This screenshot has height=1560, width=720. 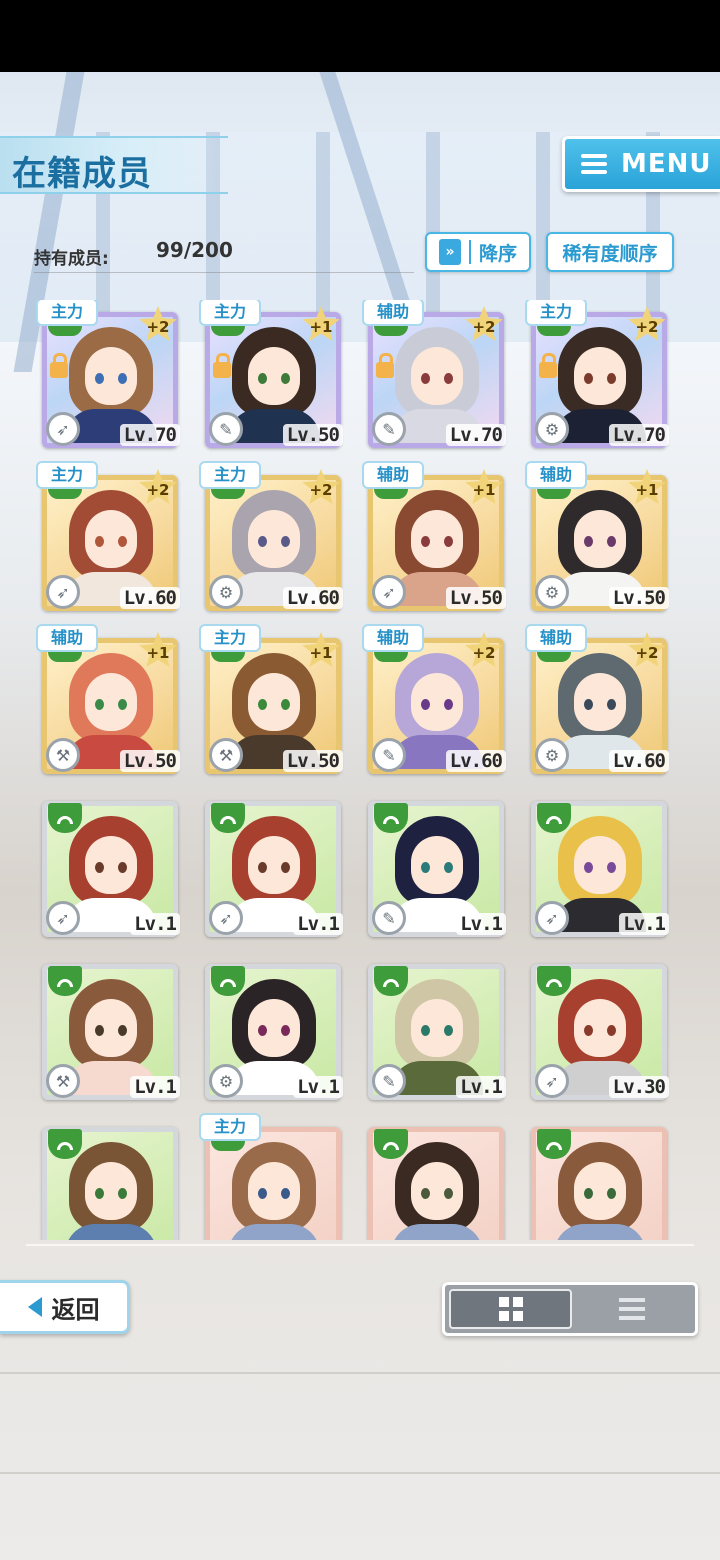 I want to click on member-card: 辅助 +1 ➶ Lv.50, so click(x=431, y=541).